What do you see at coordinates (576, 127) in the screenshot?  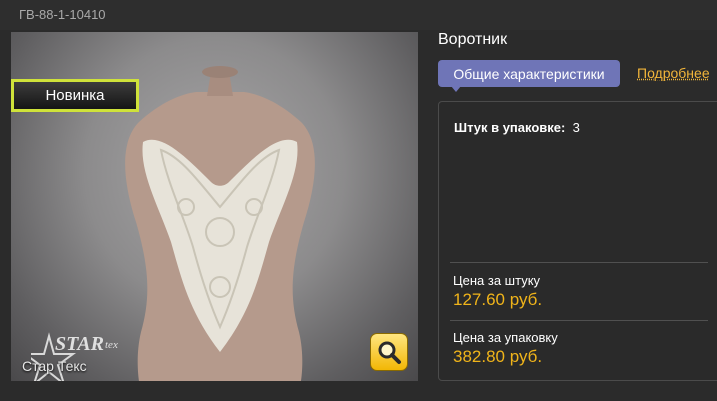 I see `spec-pack-value: 3` at bounding box center [576, 127].